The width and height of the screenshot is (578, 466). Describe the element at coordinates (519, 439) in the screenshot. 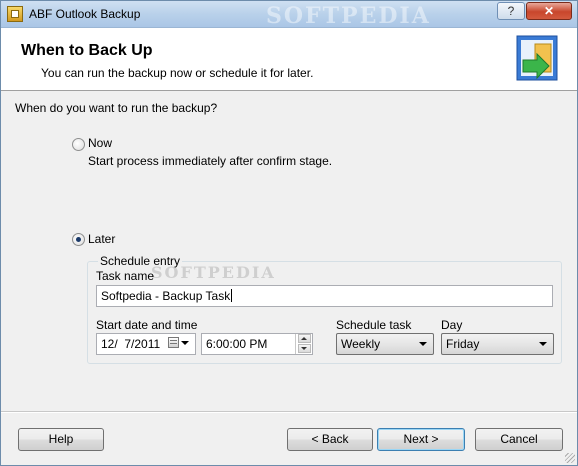

I see `cancel-button: Cancel` at that location.